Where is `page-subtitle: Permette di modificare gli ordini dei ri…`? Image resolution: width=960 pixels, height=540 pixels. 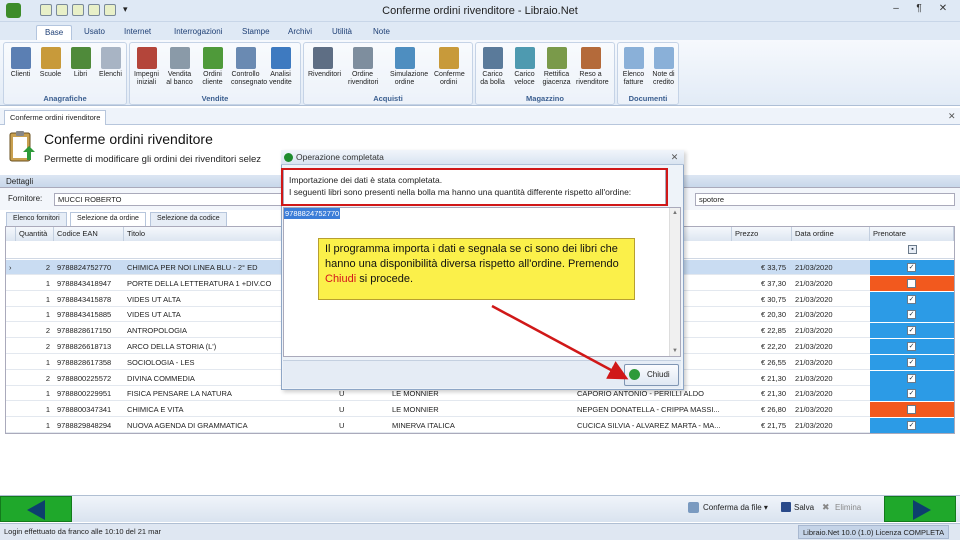
page-subtitle: Permette di modificare gli ordini dei ri… is located at coordinates (153, 159).